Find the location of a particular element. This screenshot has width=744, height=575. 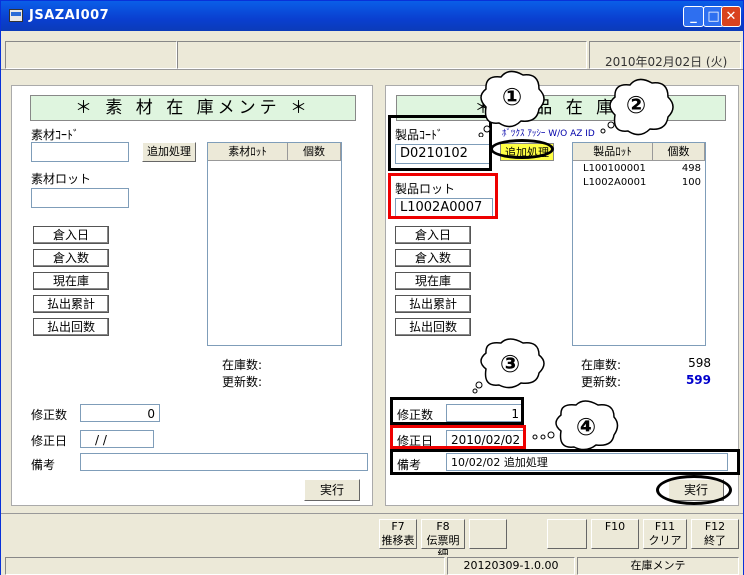

callout-number-3: ③ is located at coordinates (510, 364).